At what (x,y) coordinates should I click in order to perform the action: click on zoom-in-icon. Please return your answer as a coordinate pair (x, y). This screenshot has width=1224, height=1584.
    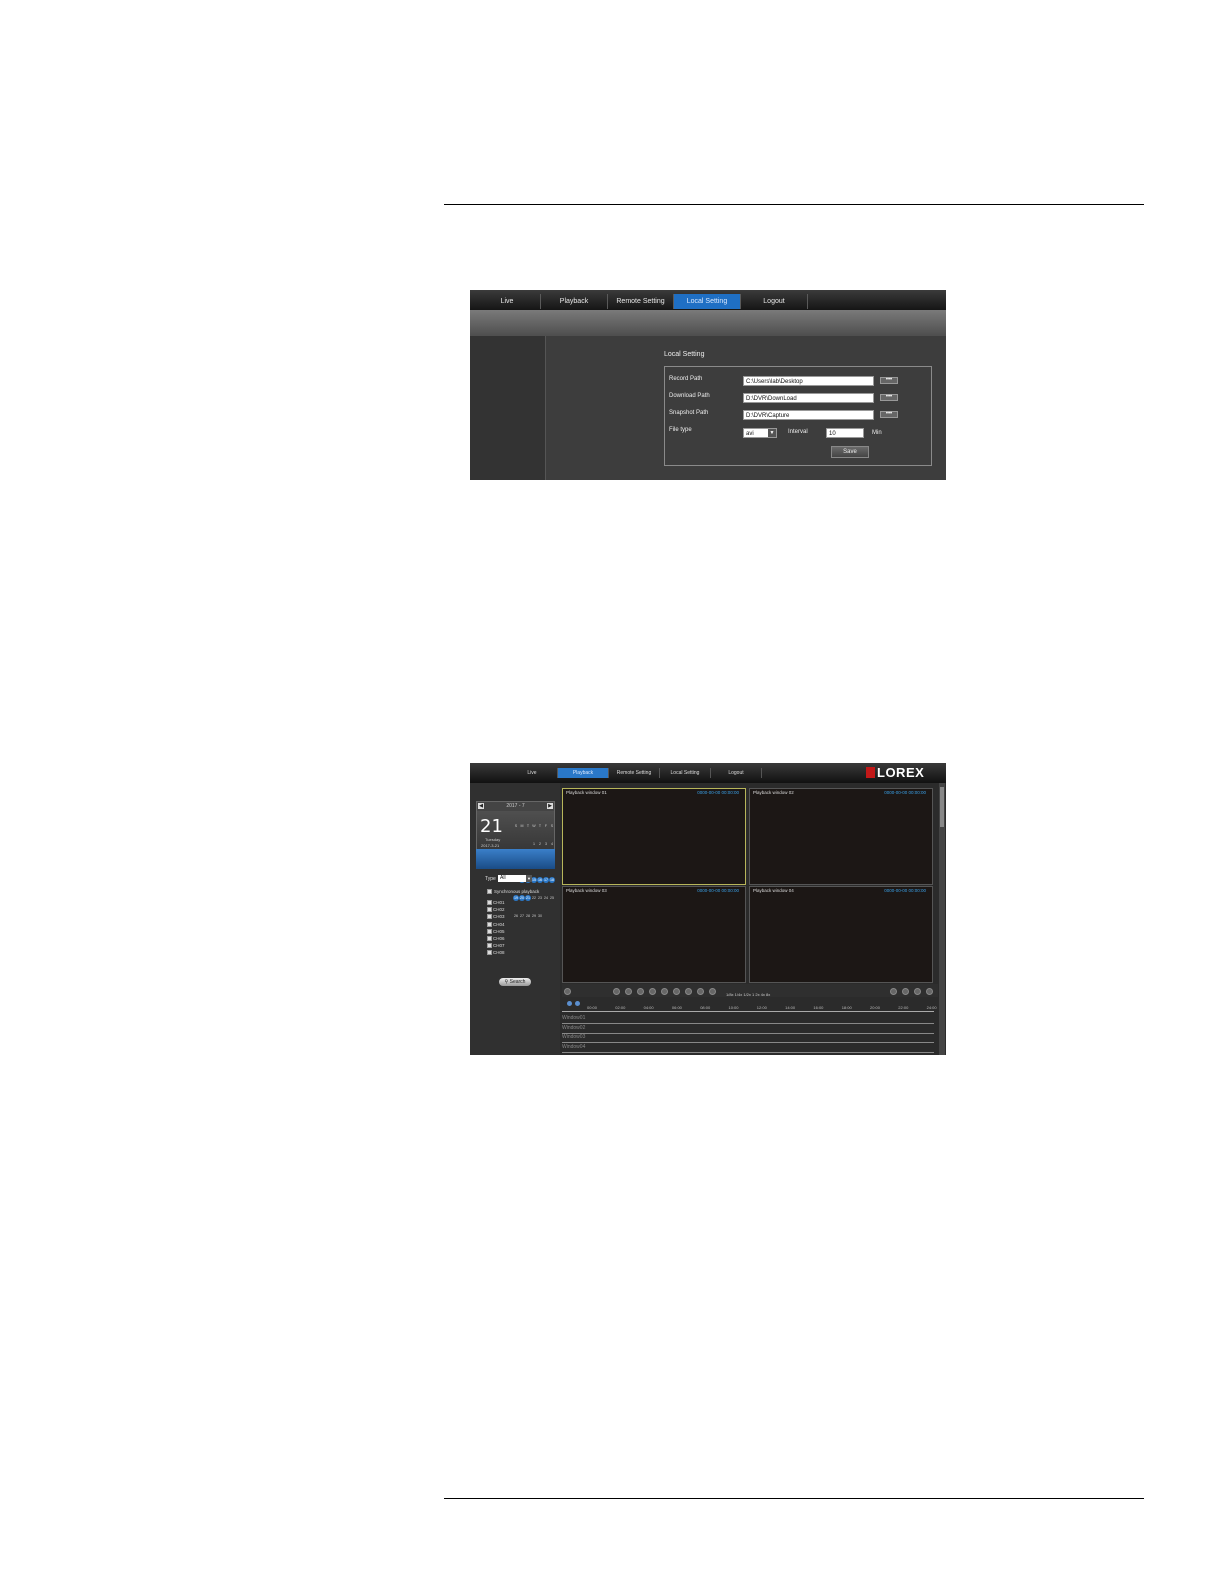
    Looking at the image, I should click on (569, 1003).